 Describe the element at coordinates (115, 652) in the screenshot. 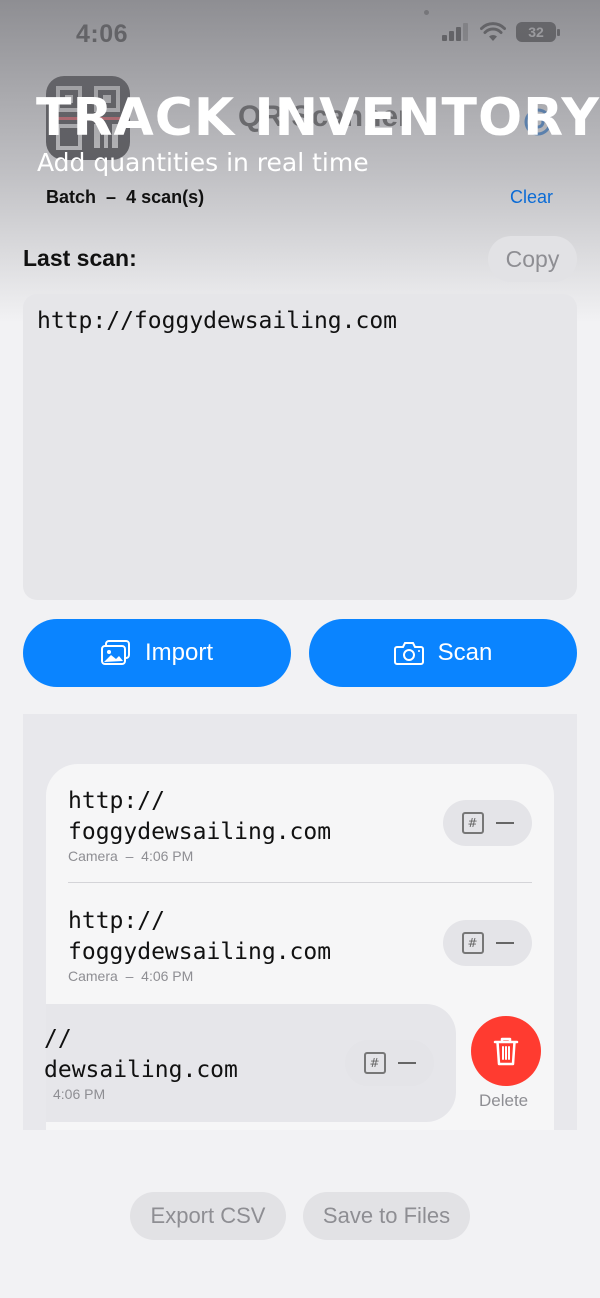

I see `photo-library-icon` at that location.